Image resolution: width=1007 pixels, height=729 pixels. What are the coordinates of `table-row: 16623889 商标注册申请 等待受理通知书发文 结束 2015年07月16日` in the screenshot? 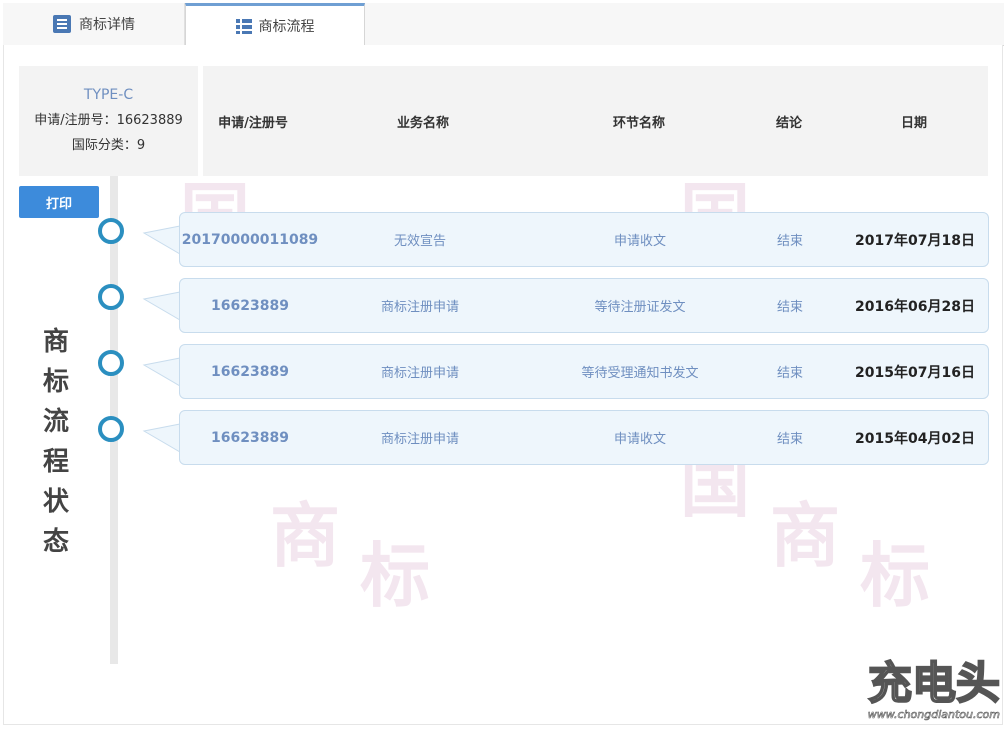 It's located at (584, 371).